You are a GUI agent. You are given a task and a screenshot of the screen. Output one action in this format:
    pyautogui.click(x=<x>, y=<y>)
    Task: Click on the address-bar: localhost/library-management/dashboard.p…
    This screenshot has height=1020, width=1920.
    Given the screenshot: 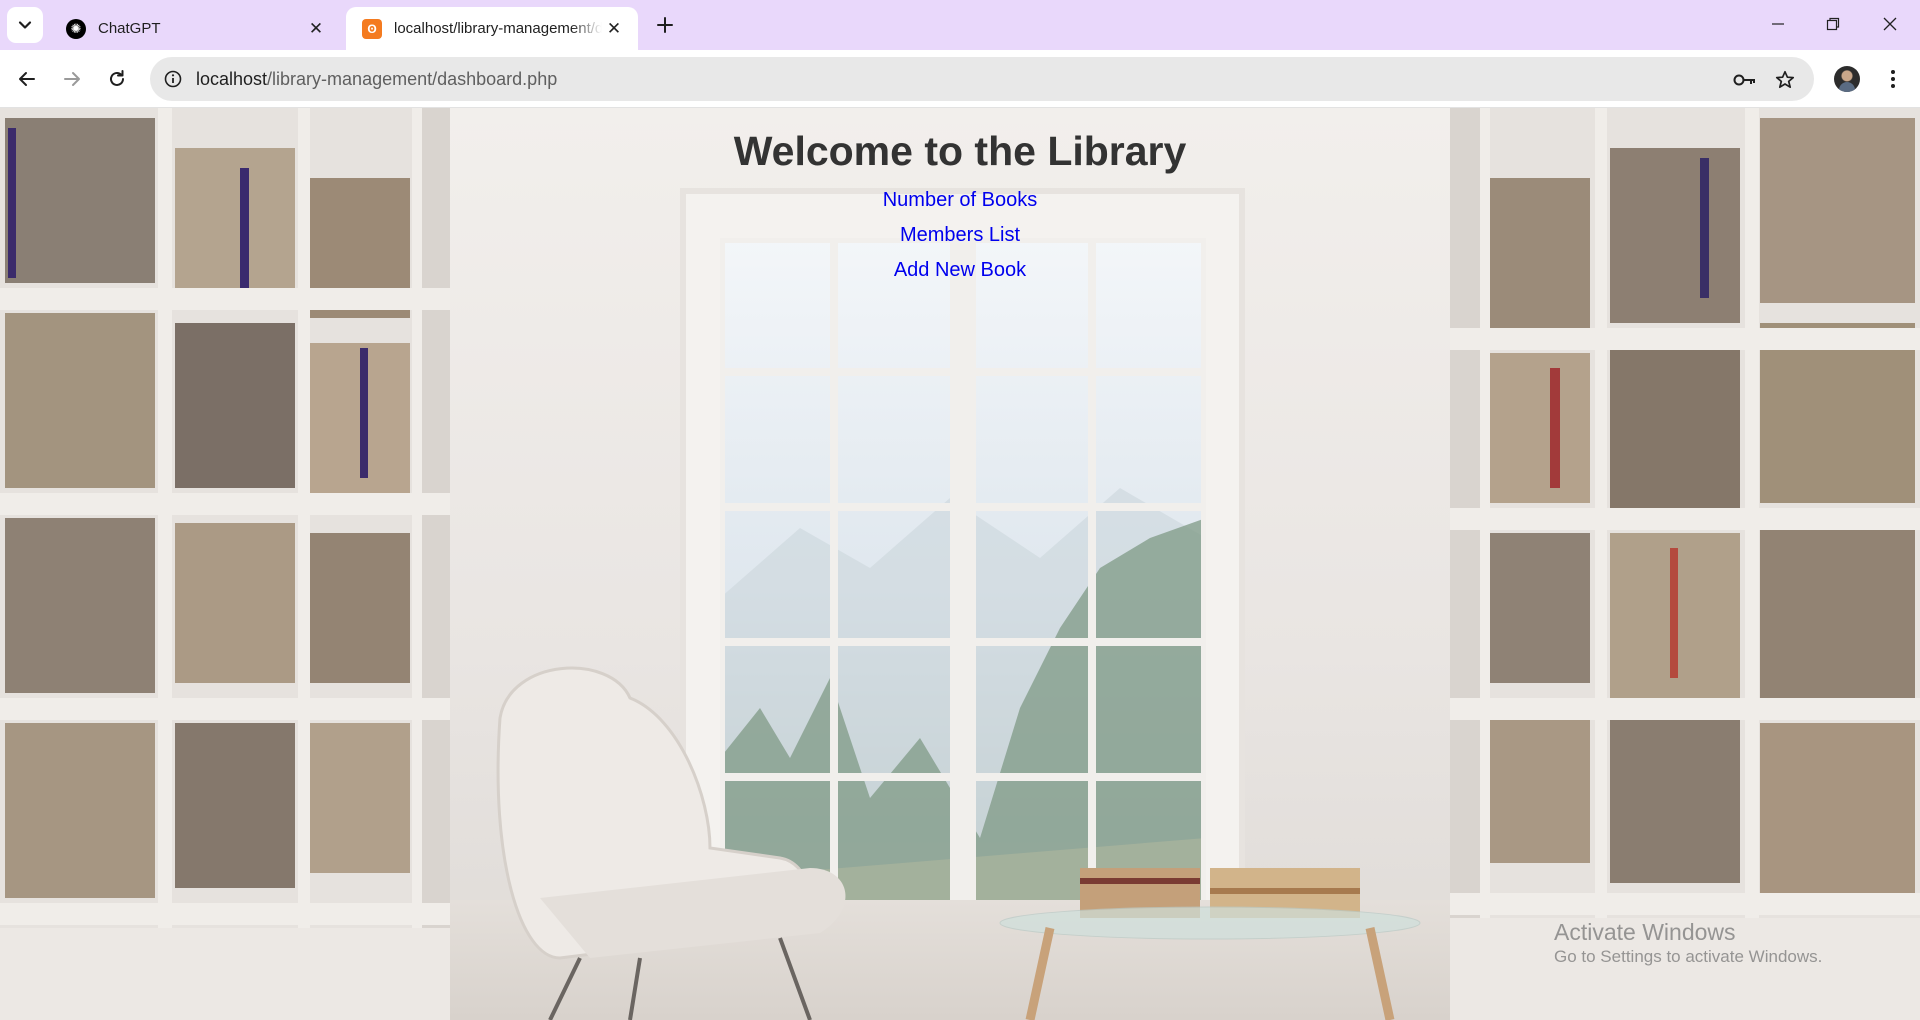 What is the action you would take?
    pyautogui.click(x=982, y=79)
    